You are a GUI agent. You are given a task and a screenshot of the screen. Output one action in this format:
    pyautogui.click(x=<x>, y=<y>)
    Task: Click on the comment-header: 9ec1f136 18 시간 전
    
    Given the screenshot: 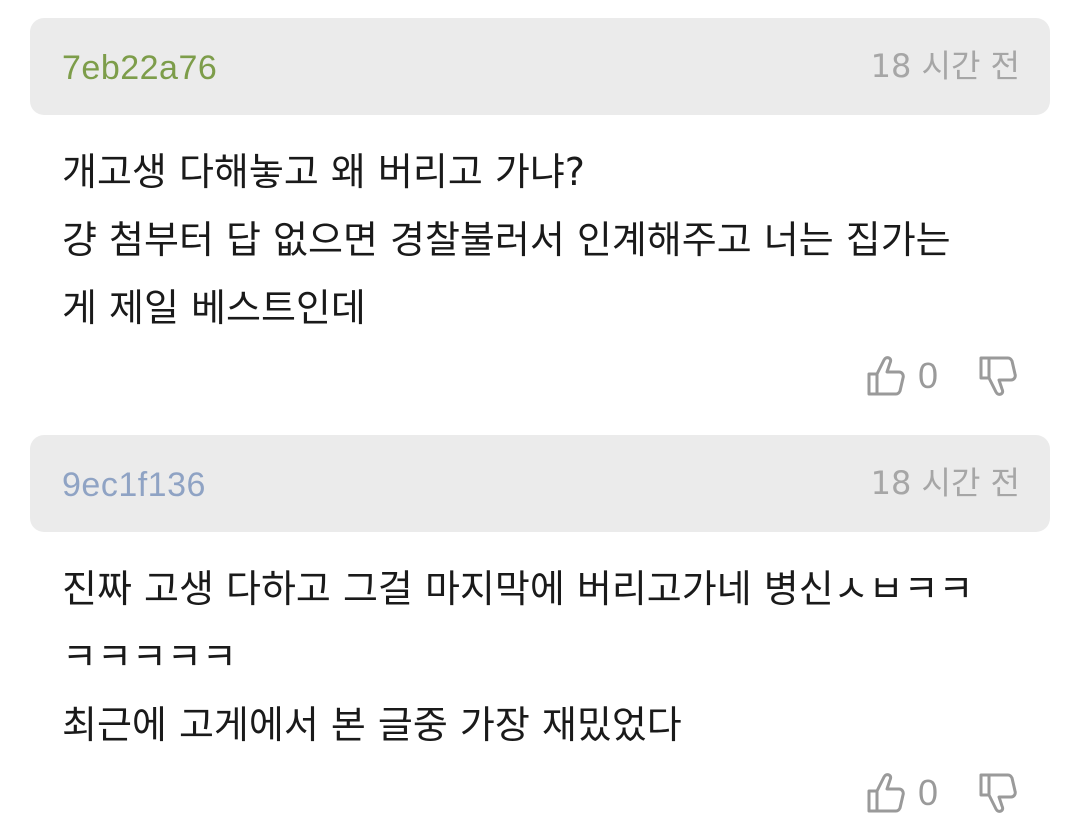 What is the action you would take?
    pyautogui.click(x=540, y=483)
    